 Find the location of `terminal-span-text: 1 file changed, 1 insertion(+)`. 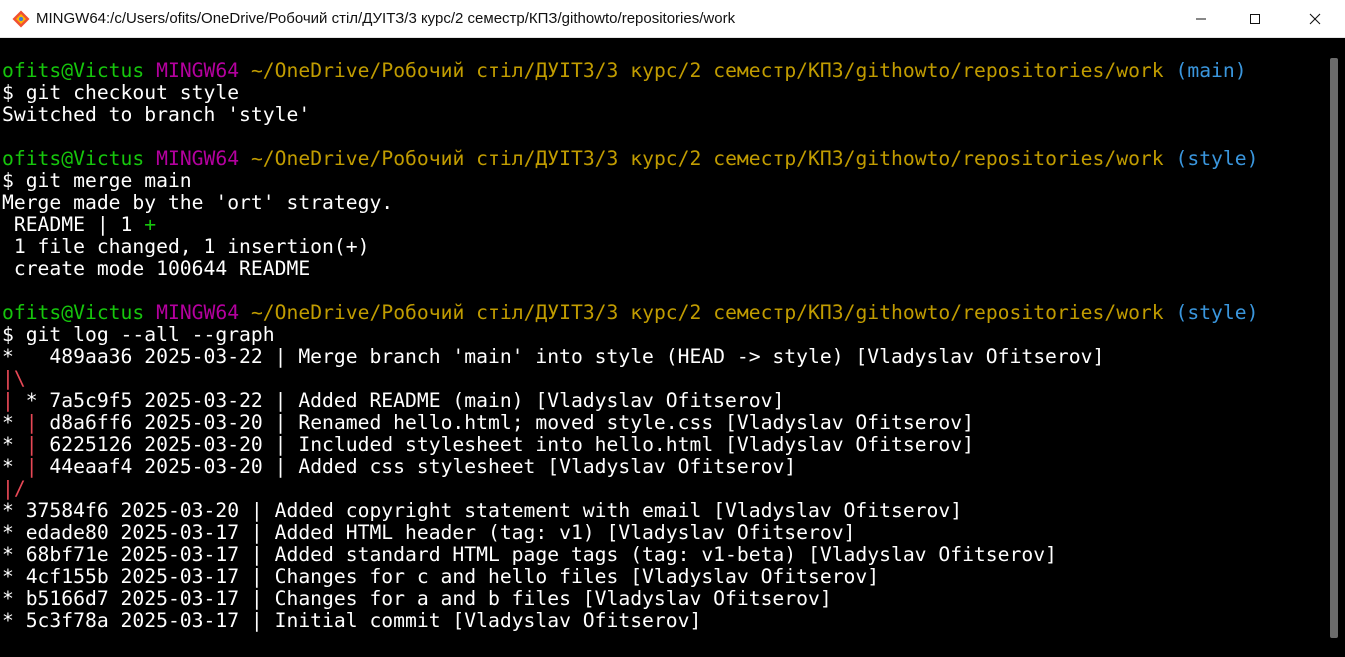

terminal-span-text: 1 file changed, 1 insertion(+) is located at coordinates (186, 246).